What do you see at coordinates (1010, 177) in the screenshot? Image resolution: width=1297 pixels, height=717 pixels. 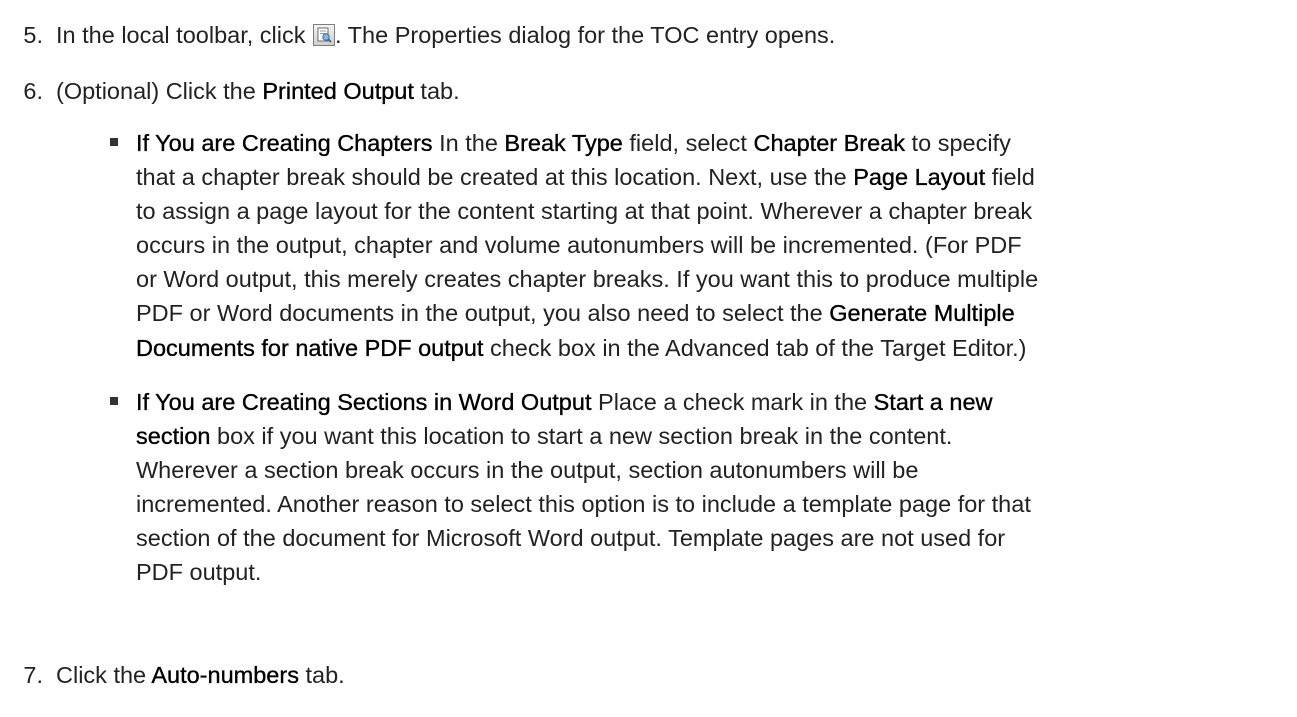 I see `text-run: field` at bounding box center [1010, 177].